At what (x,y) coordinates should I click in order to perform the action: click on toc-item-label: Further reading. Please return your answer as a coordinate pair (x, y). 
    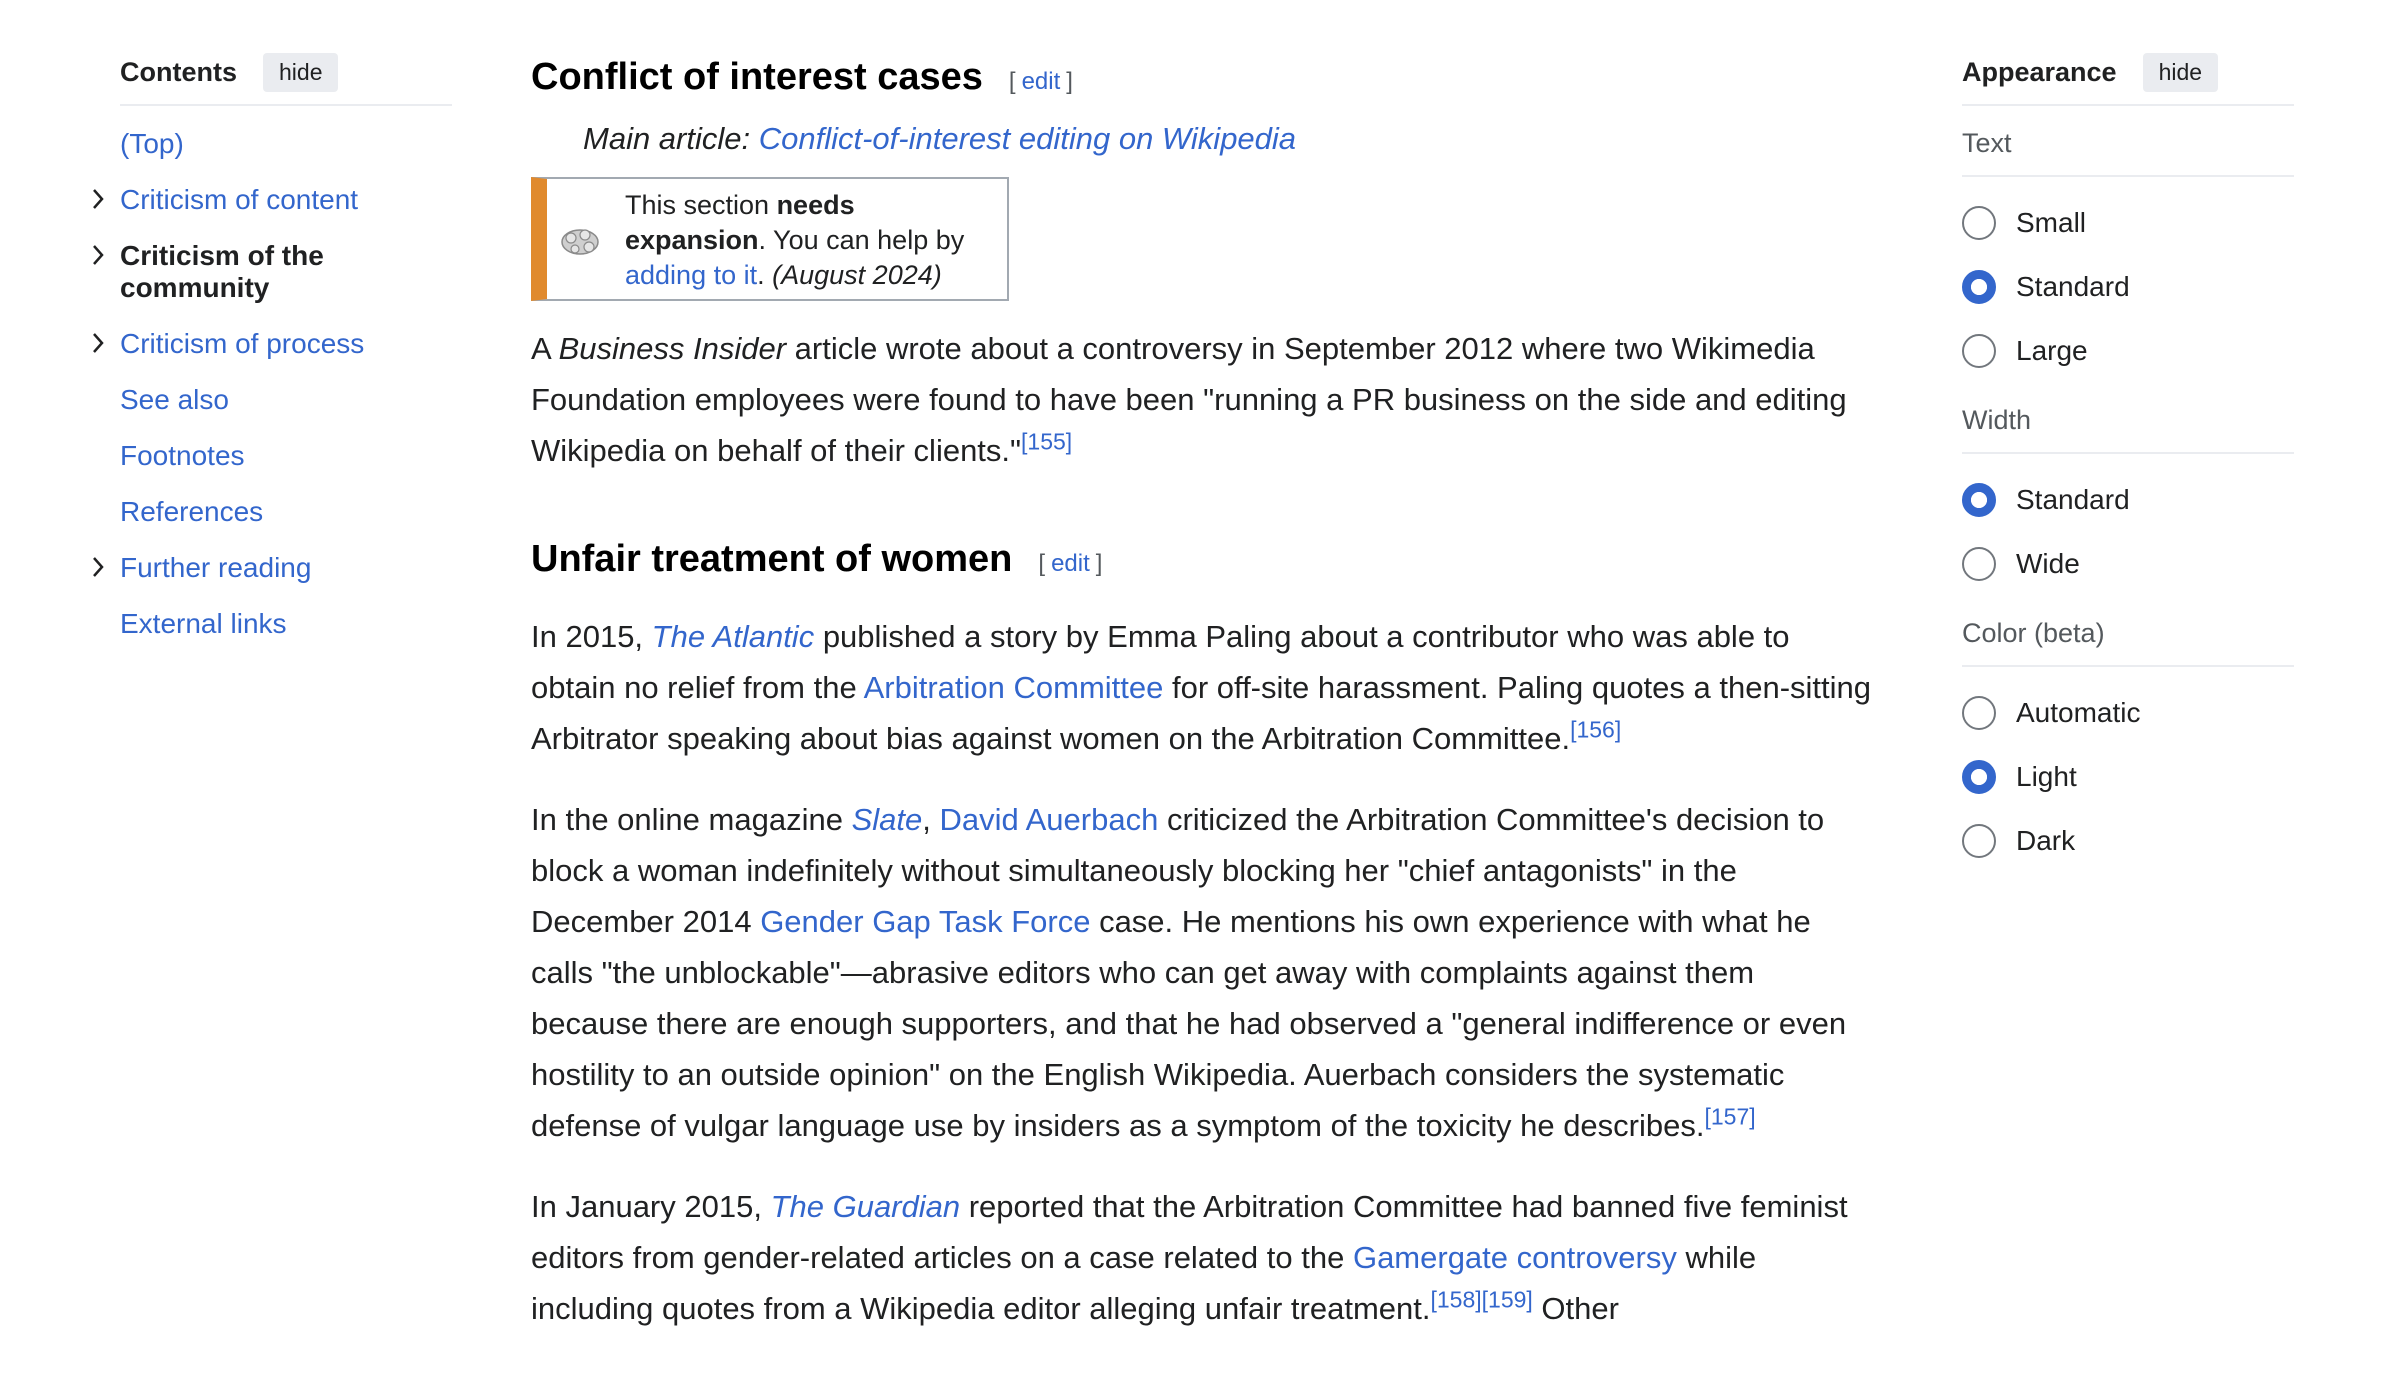
    Looking at the image, I should click on (215, 567).